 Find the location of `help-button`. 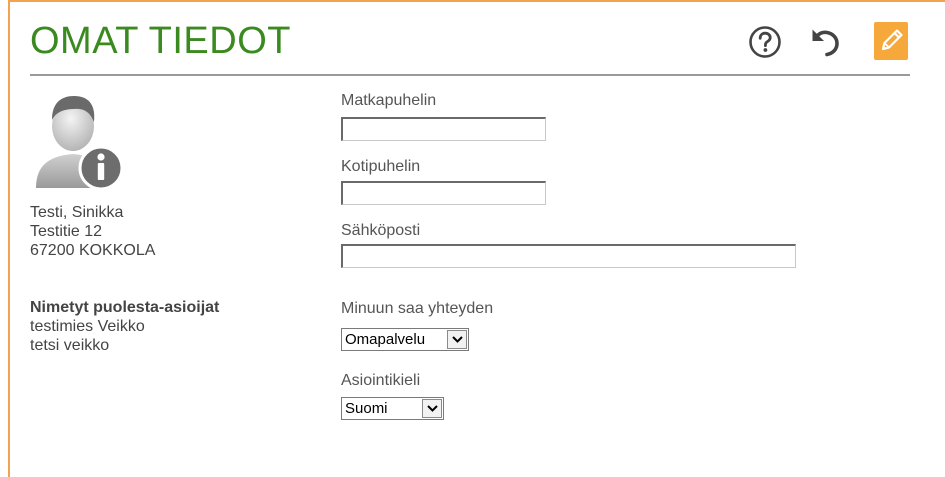

help-button is located at coordinates (765, 42).